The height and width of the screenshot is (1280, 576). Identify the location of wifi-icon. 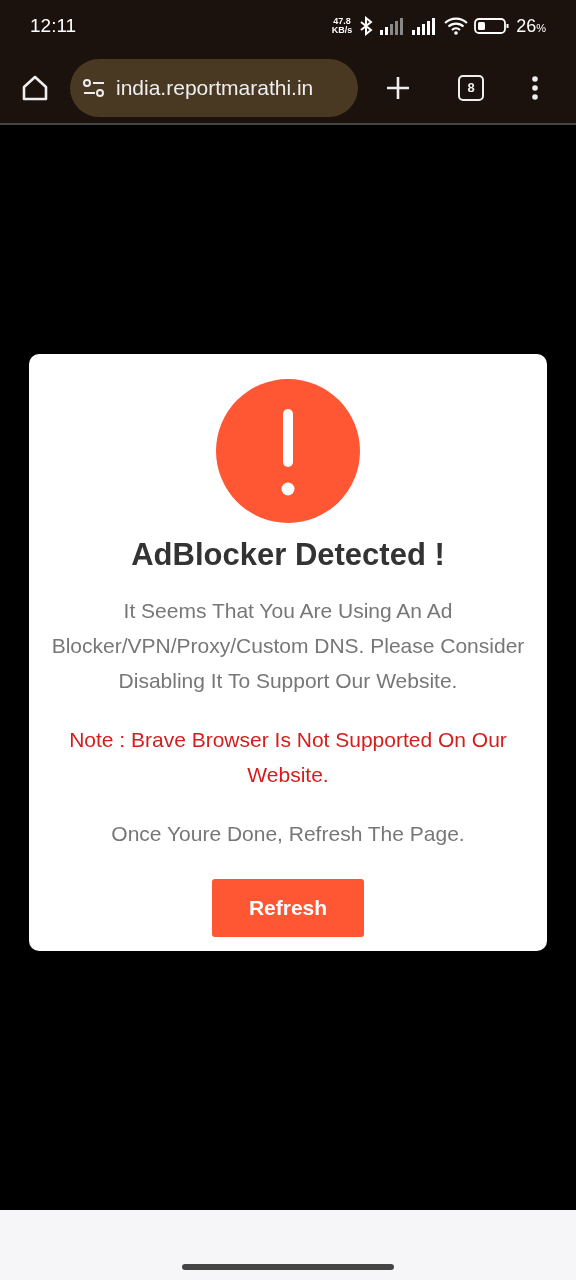
(456, 26).